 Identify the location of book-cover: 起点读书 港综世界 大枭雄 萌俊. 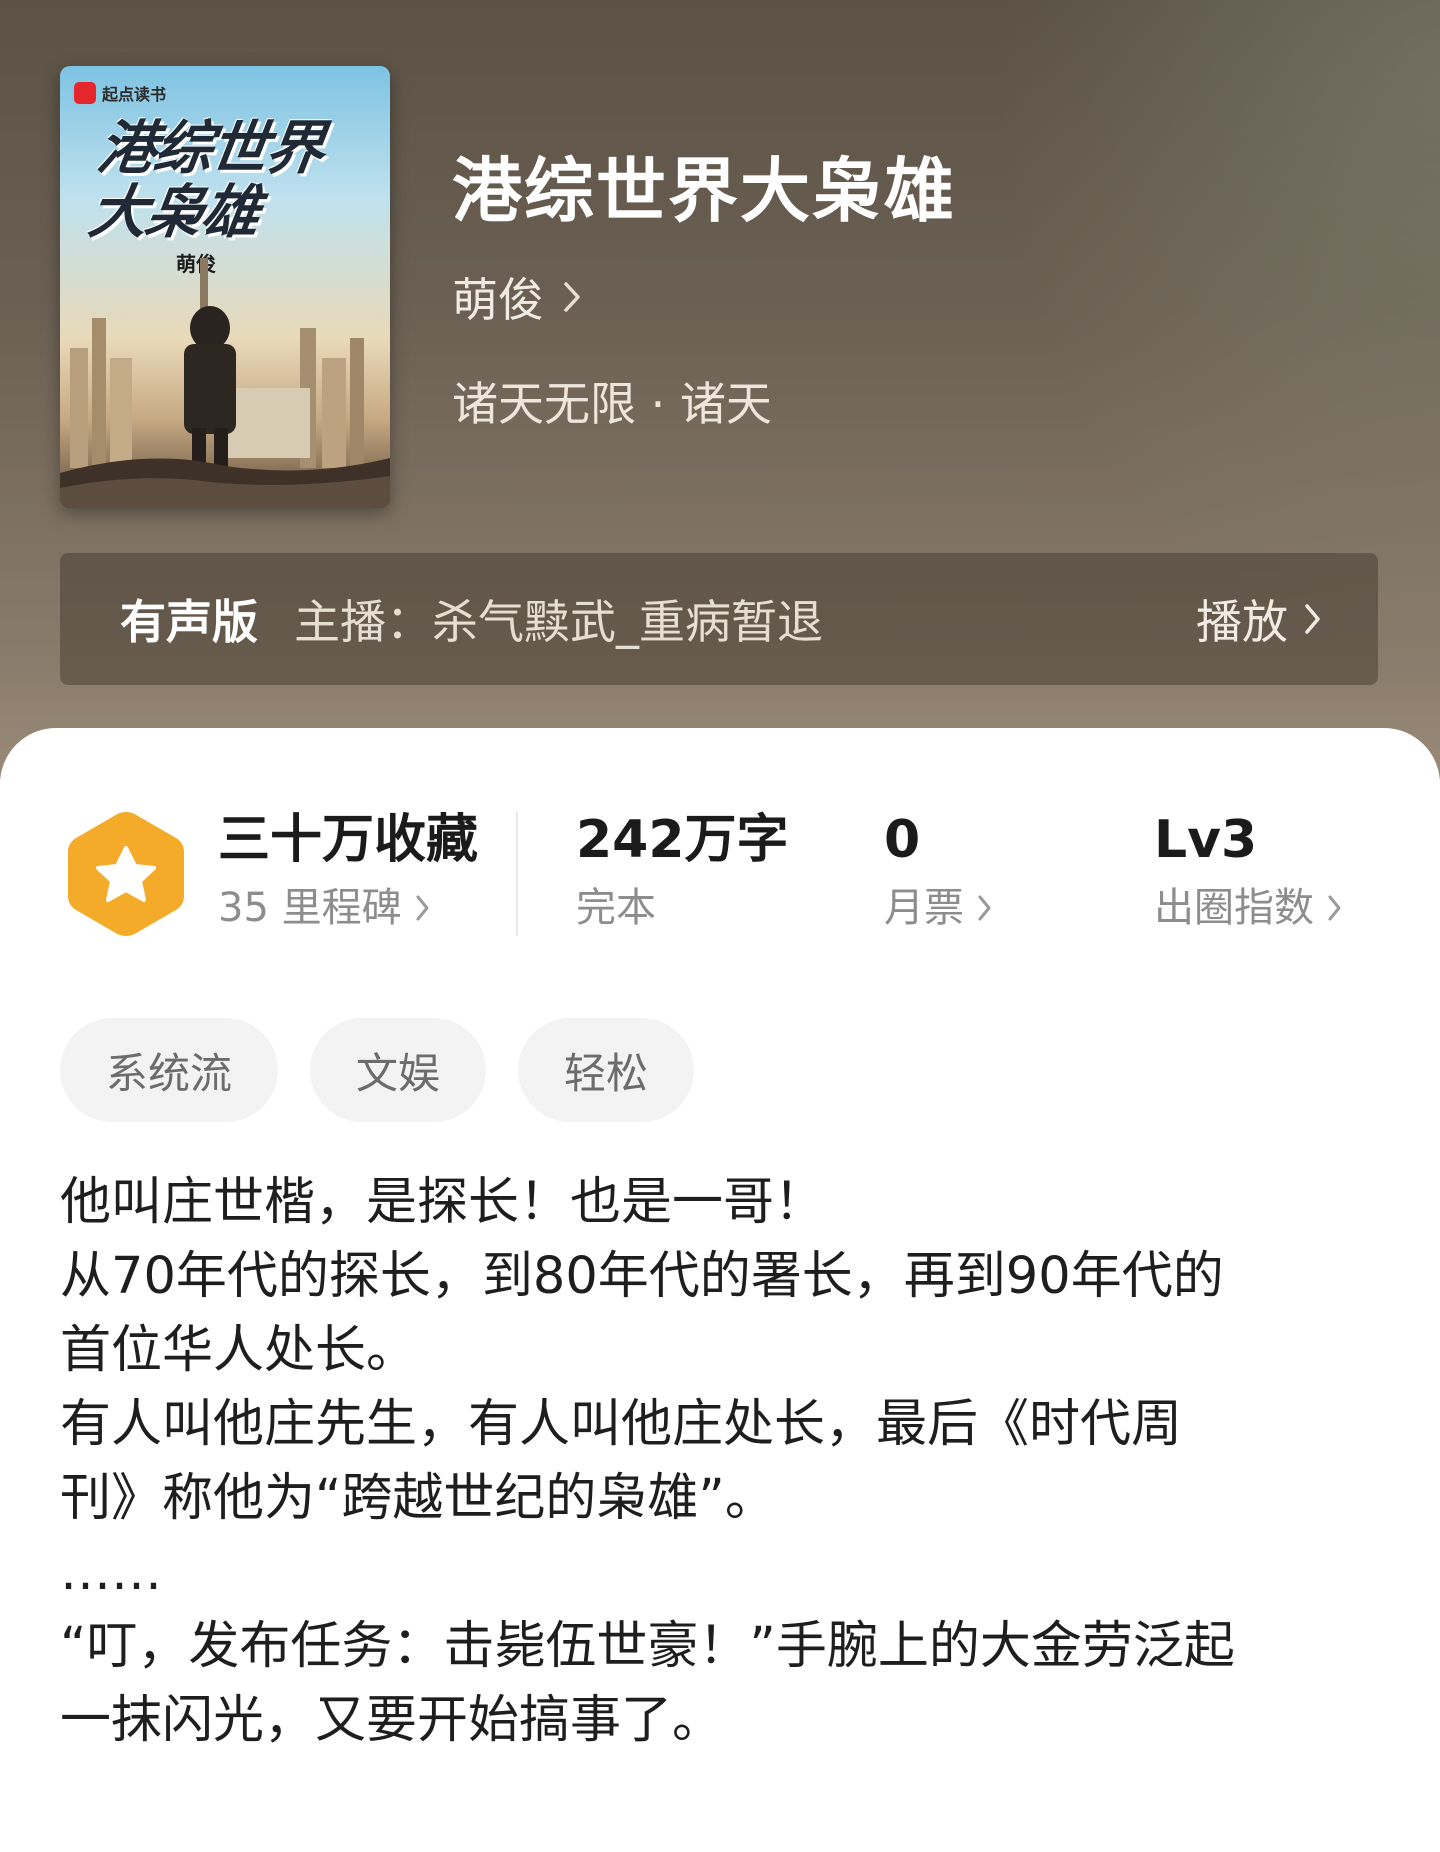
(225, 287).